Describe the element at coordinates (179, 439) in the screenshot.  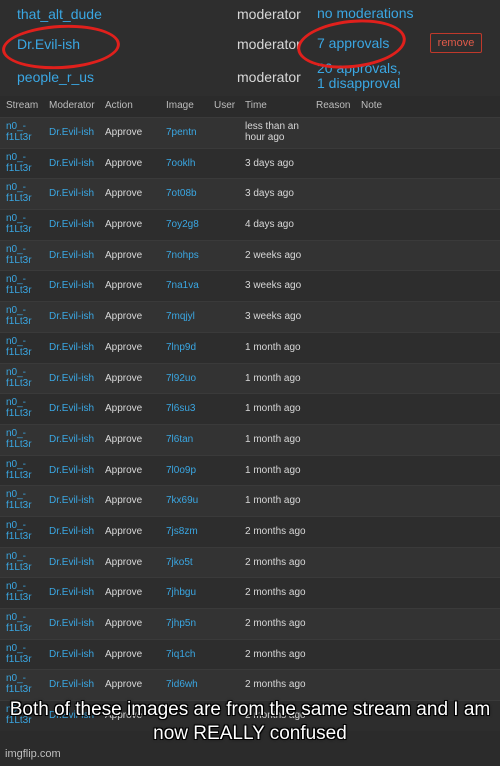
I see `image-link: 7l6tan` at that location.